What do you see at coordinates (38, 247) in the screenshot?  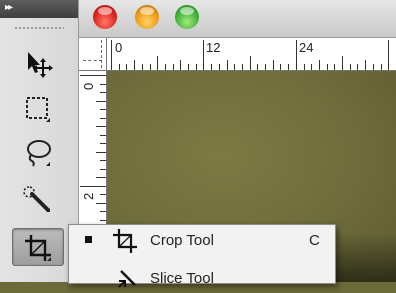 I see `crop-tool-button` at bounding box center [38, 247].